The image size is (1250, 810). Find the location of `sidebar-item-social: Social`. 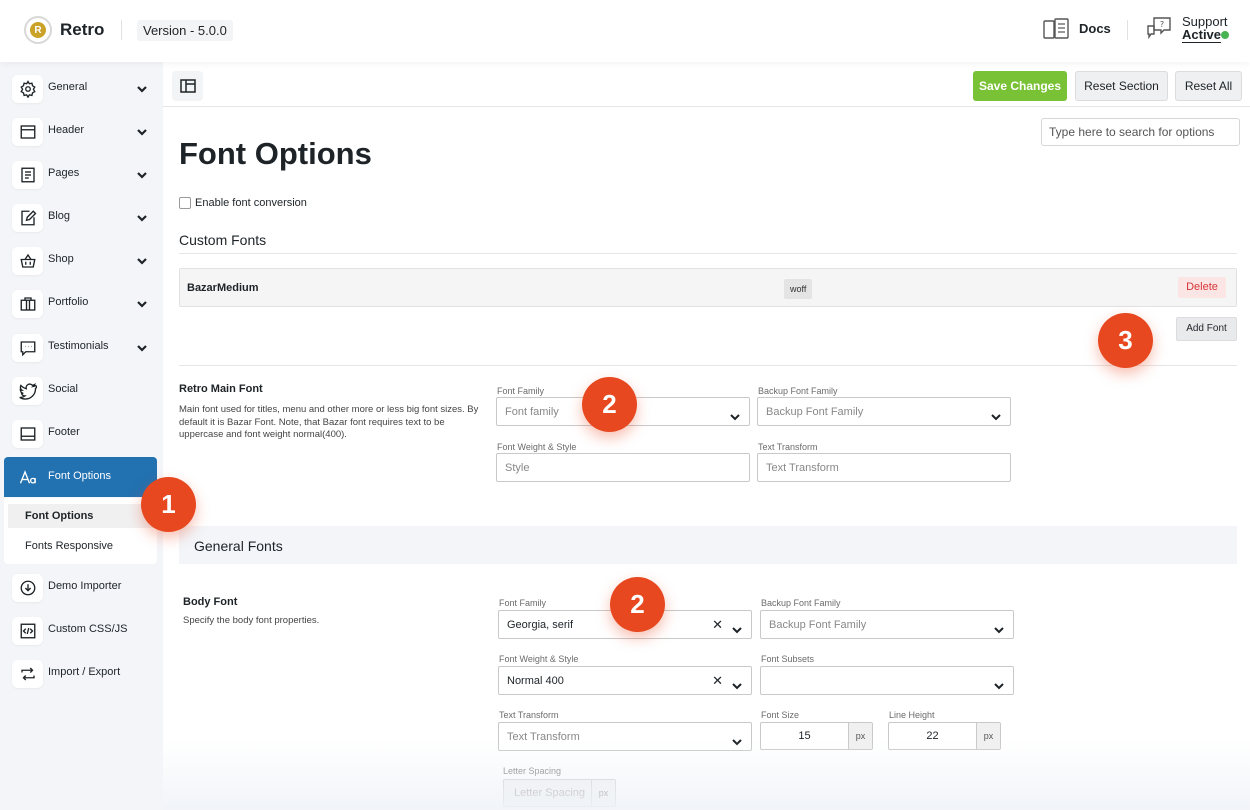

sidebar-item-social: Social is located at coordinates (80, 390).